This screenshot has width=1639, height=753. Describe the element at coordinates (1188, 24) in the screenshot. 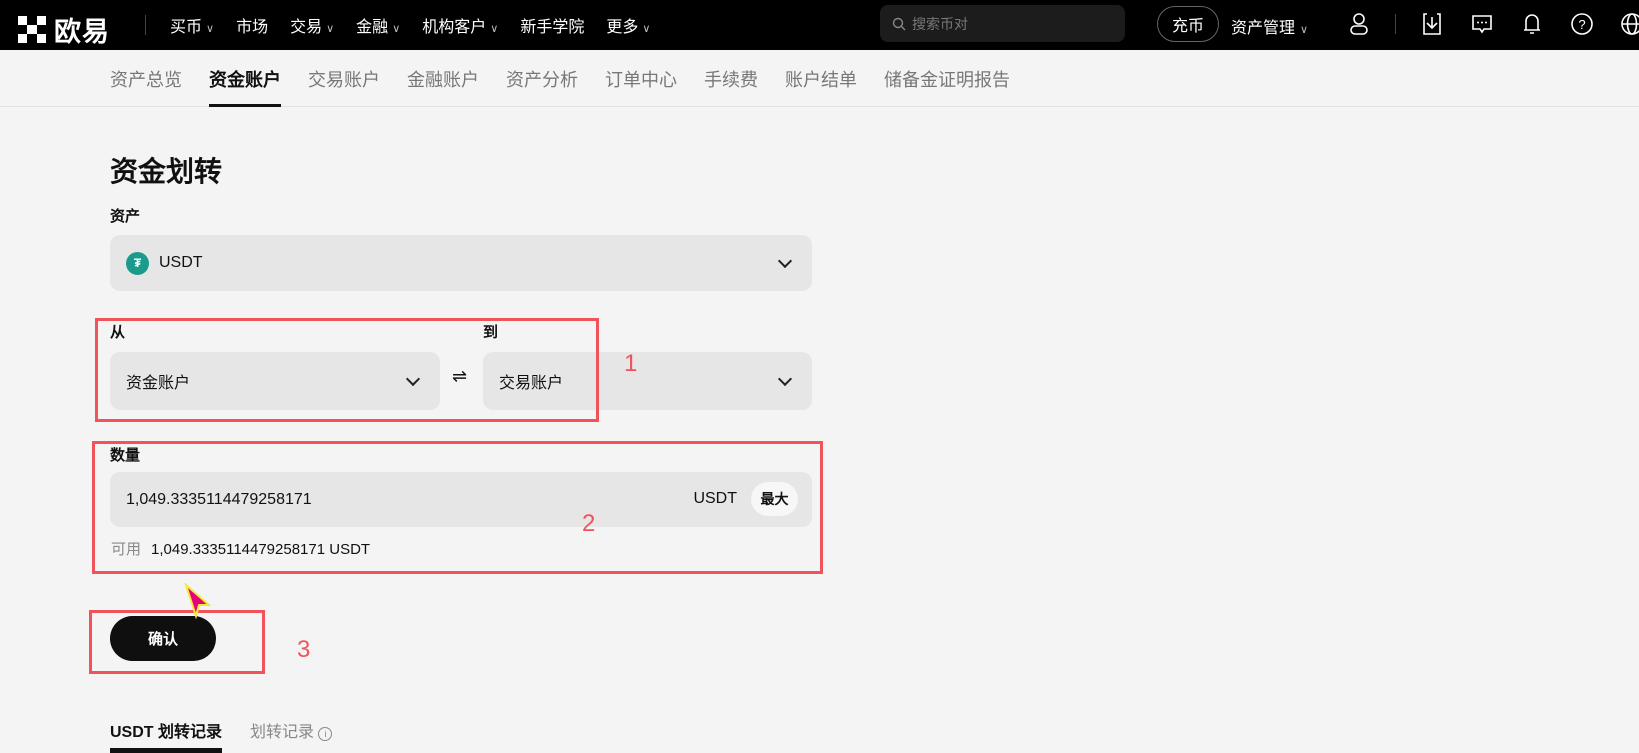

I see `deposit-button: 充币` at that location.